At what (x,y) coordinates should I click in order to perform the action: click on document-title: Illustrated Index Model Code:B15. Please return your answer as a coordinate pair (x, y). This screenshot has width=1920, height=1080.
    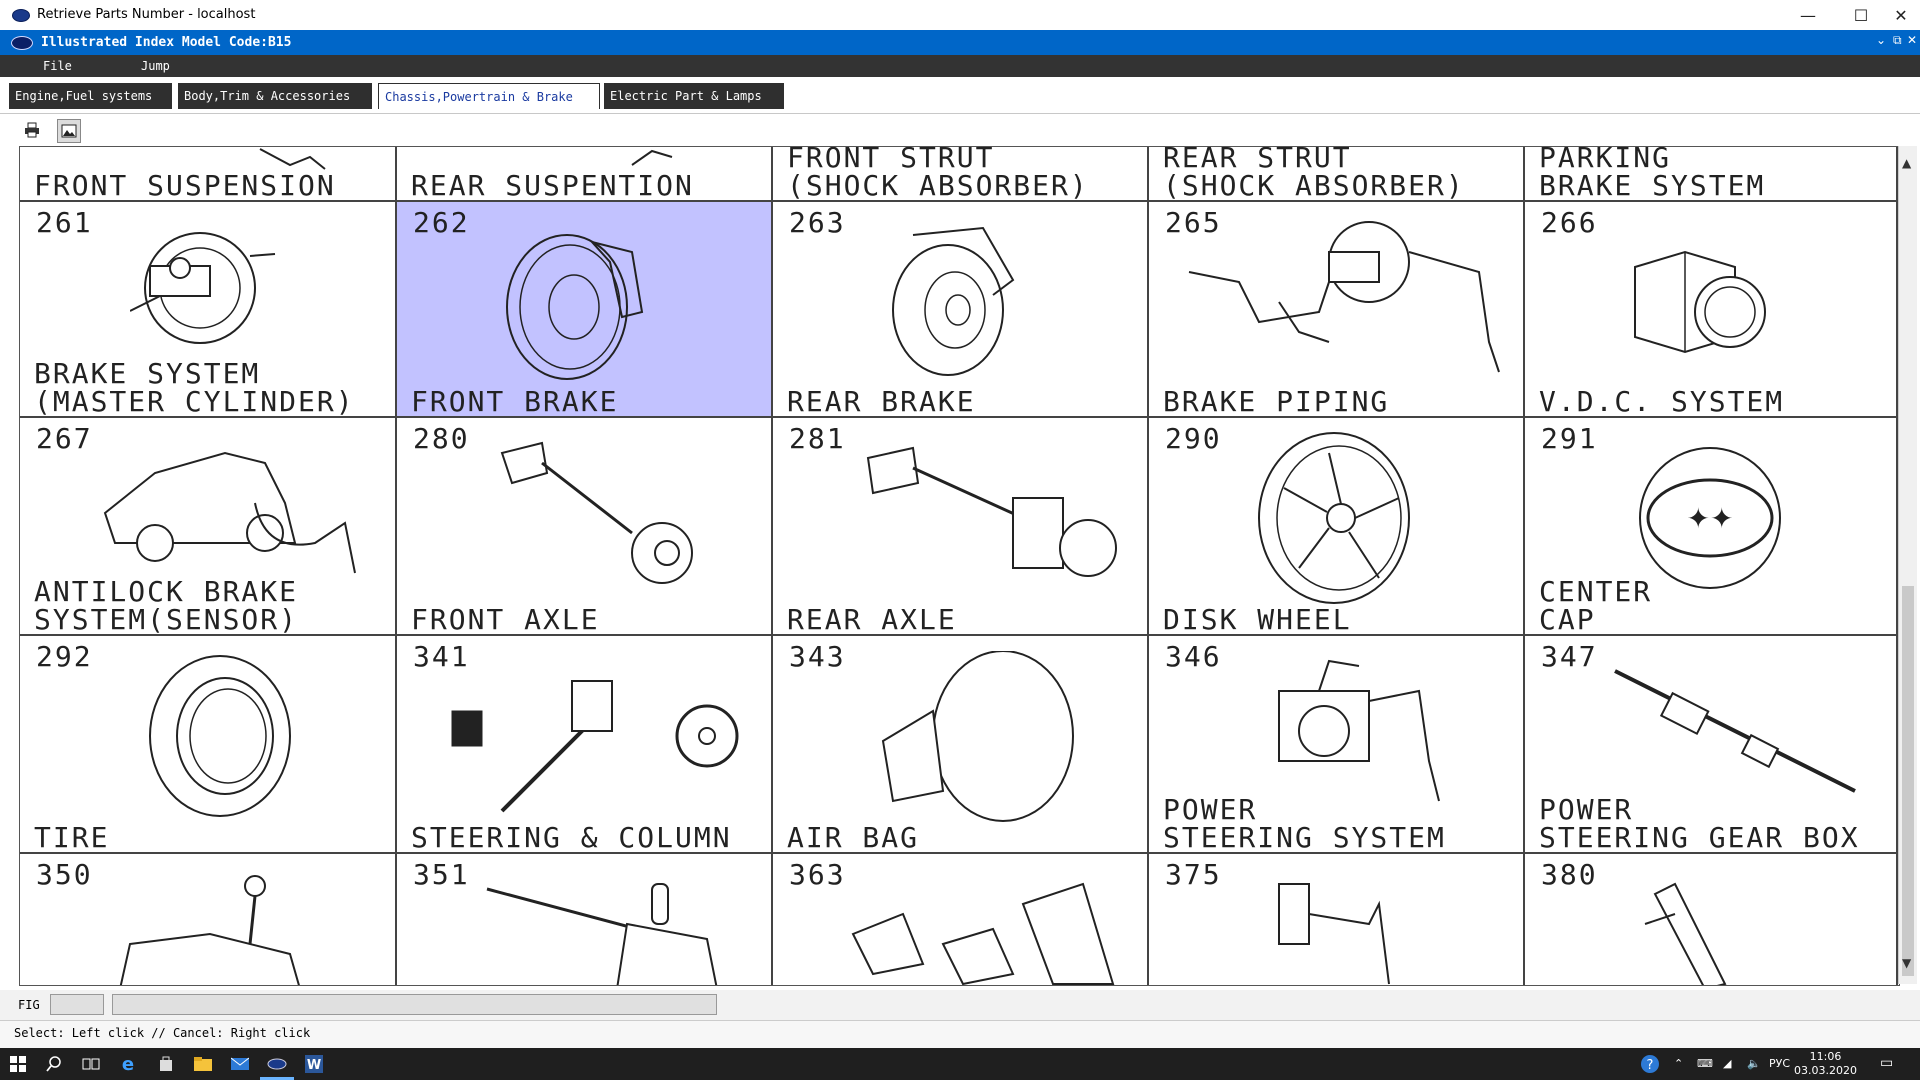
    Looking at the image, I should click on (166, 42).